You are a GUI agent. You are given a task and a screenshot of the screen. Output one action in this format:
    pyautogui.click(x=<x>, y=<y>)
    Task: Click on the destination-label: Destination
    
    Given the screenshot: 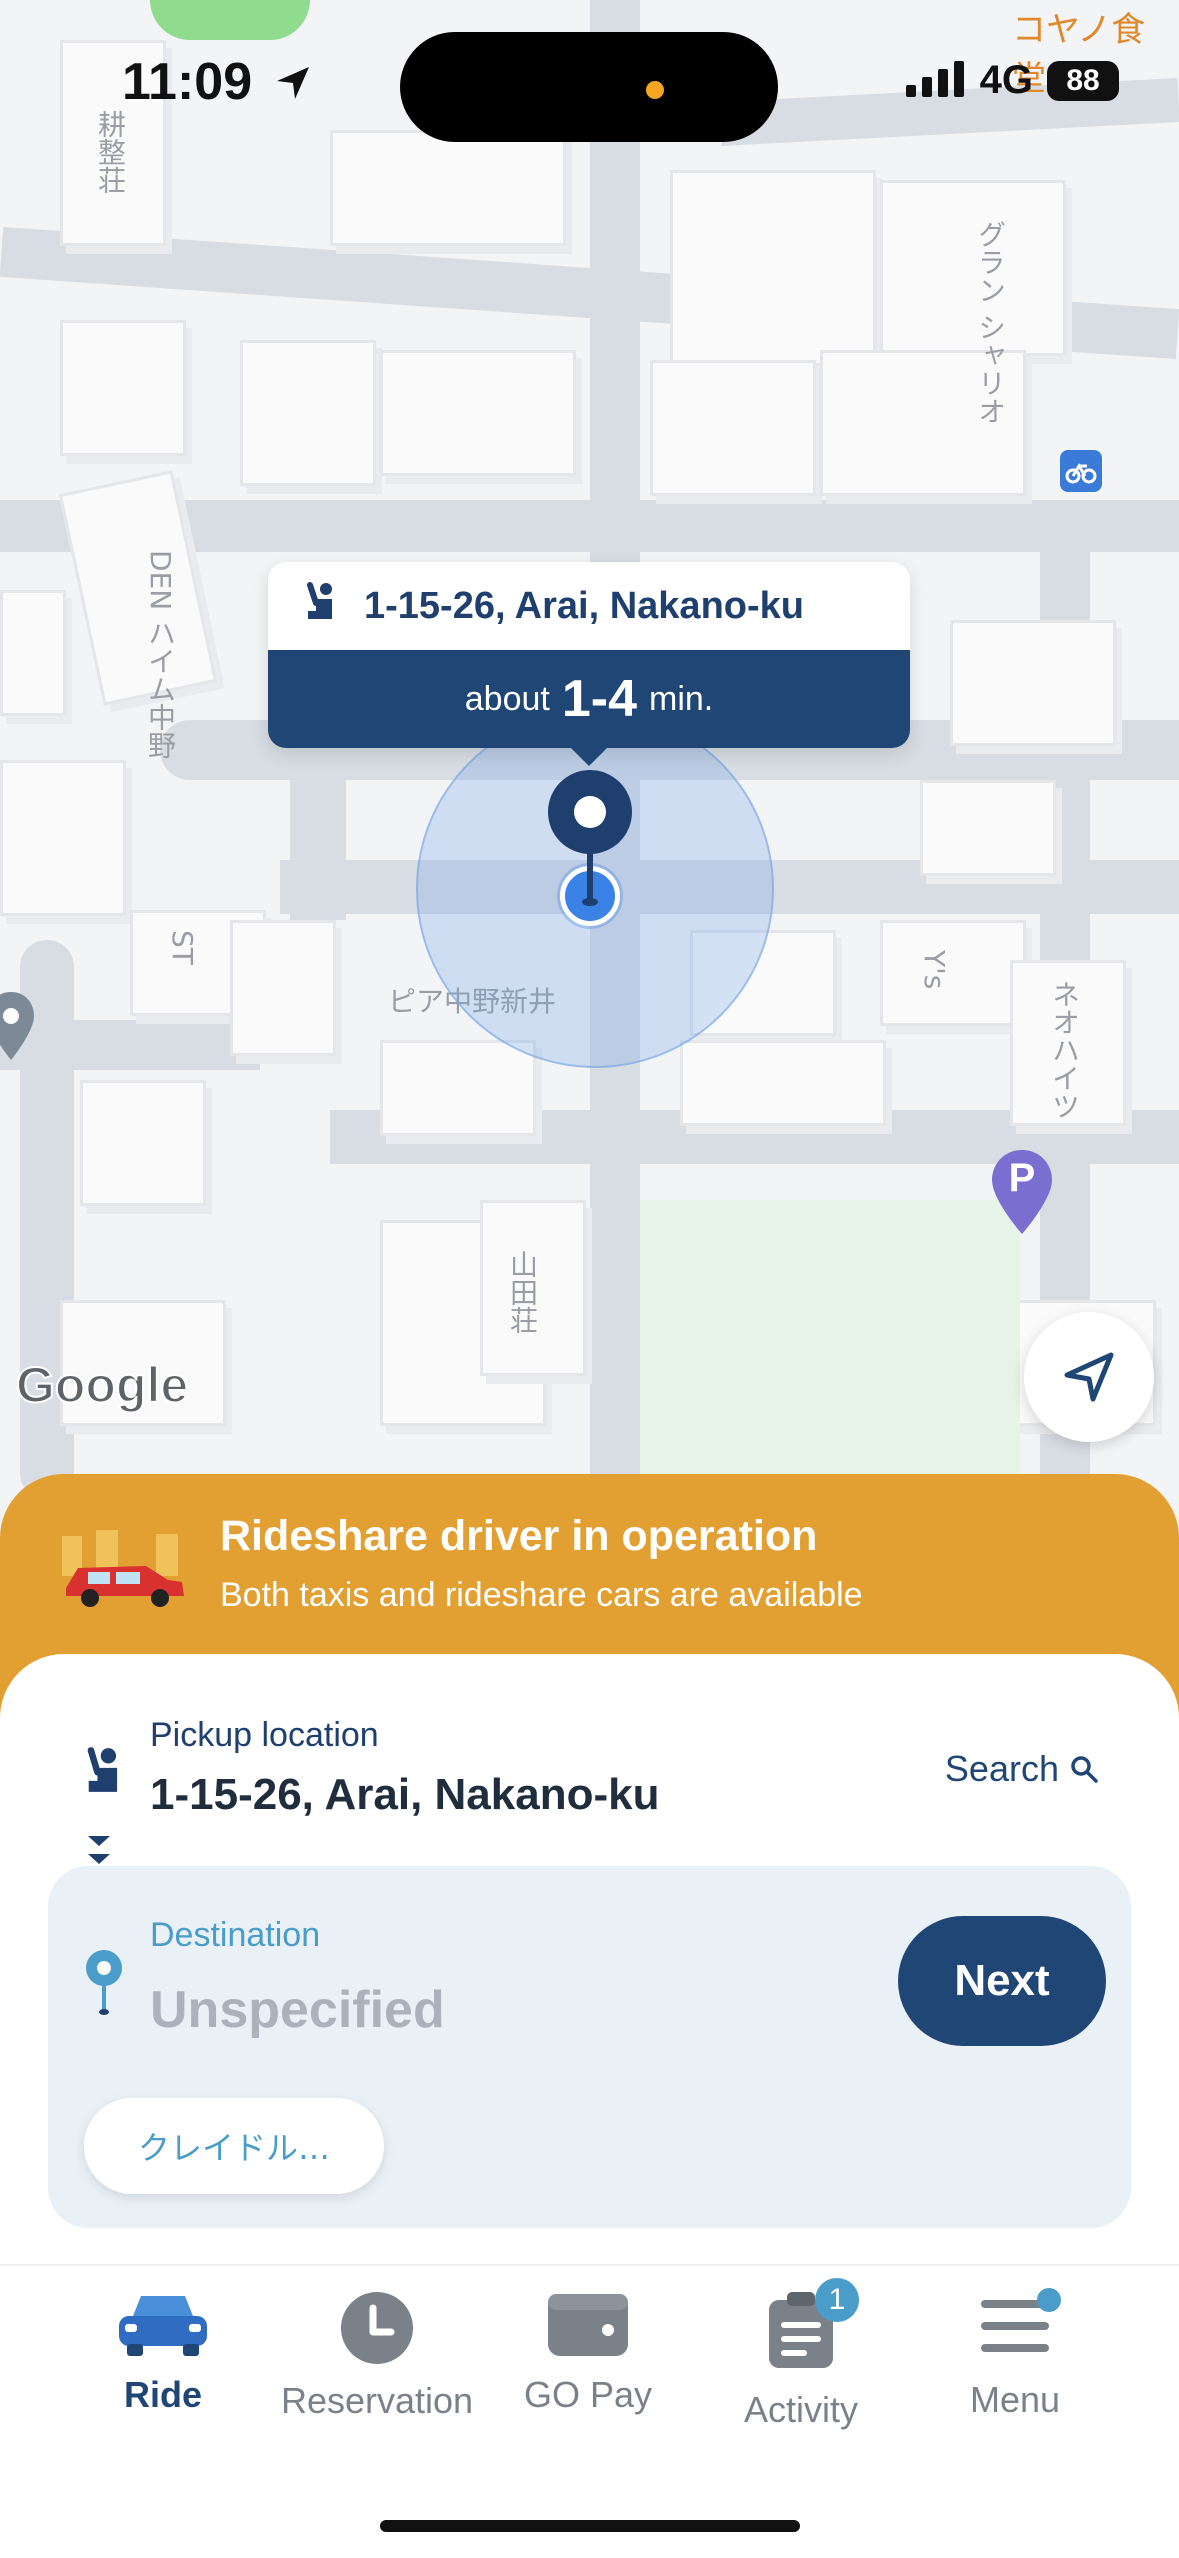 What is the action you would take?
    pyautogui.click(x=235, y=1935)
    